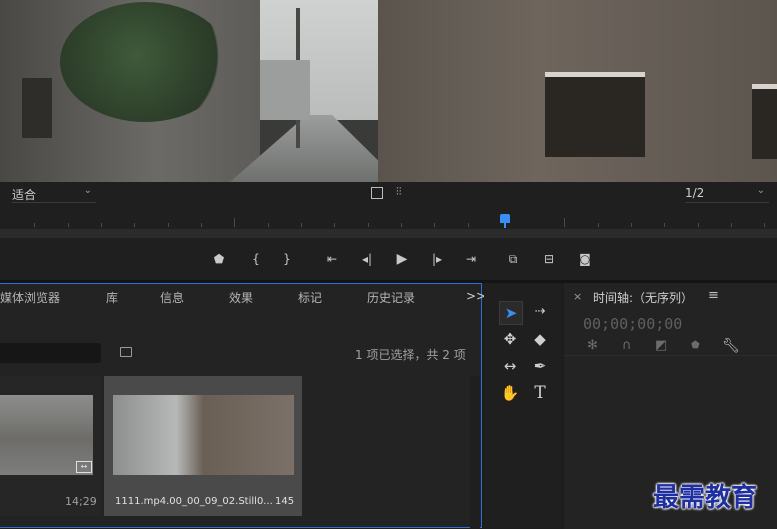 This screenshot has width=777, height=529. What do you see at coordinates (505, 225) in the screenshot?
I see `playhead-line` at bounding box center [505, 225].